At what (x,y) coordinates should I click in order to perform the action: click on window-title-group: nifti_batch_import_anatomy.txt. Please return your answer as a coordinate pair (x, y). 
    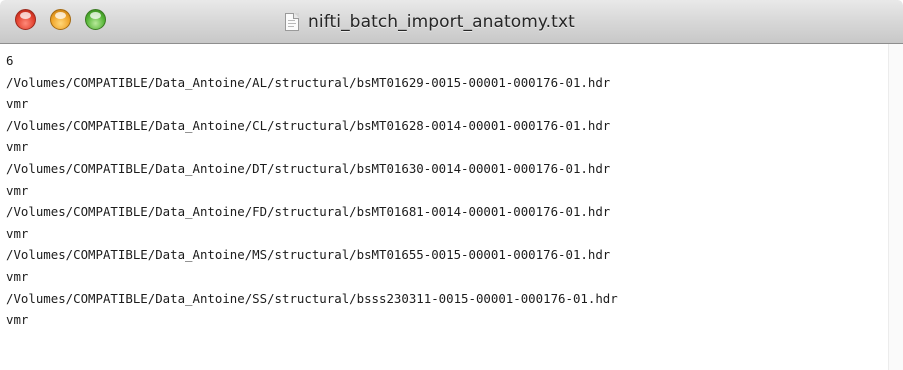
    Looking at the image, I should click on (430, 22).